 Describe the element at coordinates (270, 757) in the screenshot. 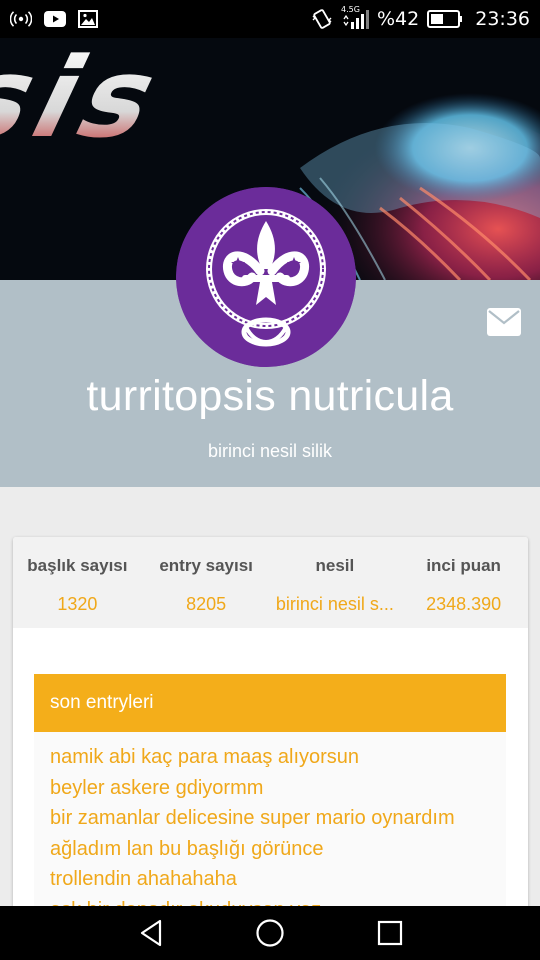

I see `entry-link: namik abi kaç para maaş alıyorsun` at that location.